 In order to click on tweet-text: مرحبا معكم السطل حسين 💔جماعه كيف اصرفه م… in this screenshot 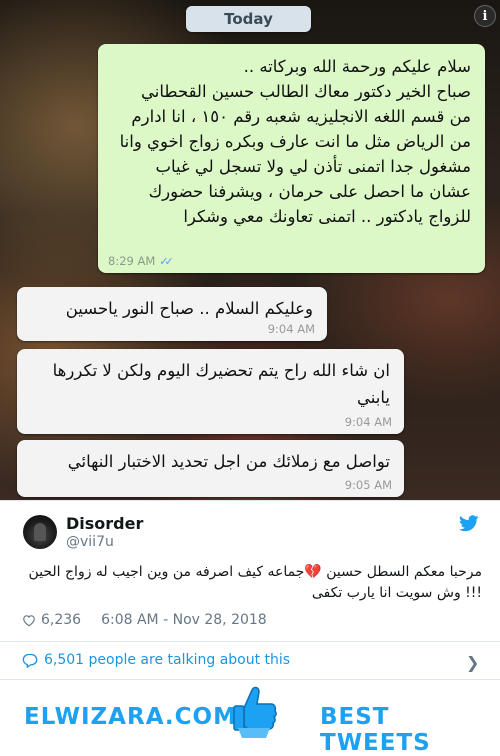, I will do `click(255, 582)`.